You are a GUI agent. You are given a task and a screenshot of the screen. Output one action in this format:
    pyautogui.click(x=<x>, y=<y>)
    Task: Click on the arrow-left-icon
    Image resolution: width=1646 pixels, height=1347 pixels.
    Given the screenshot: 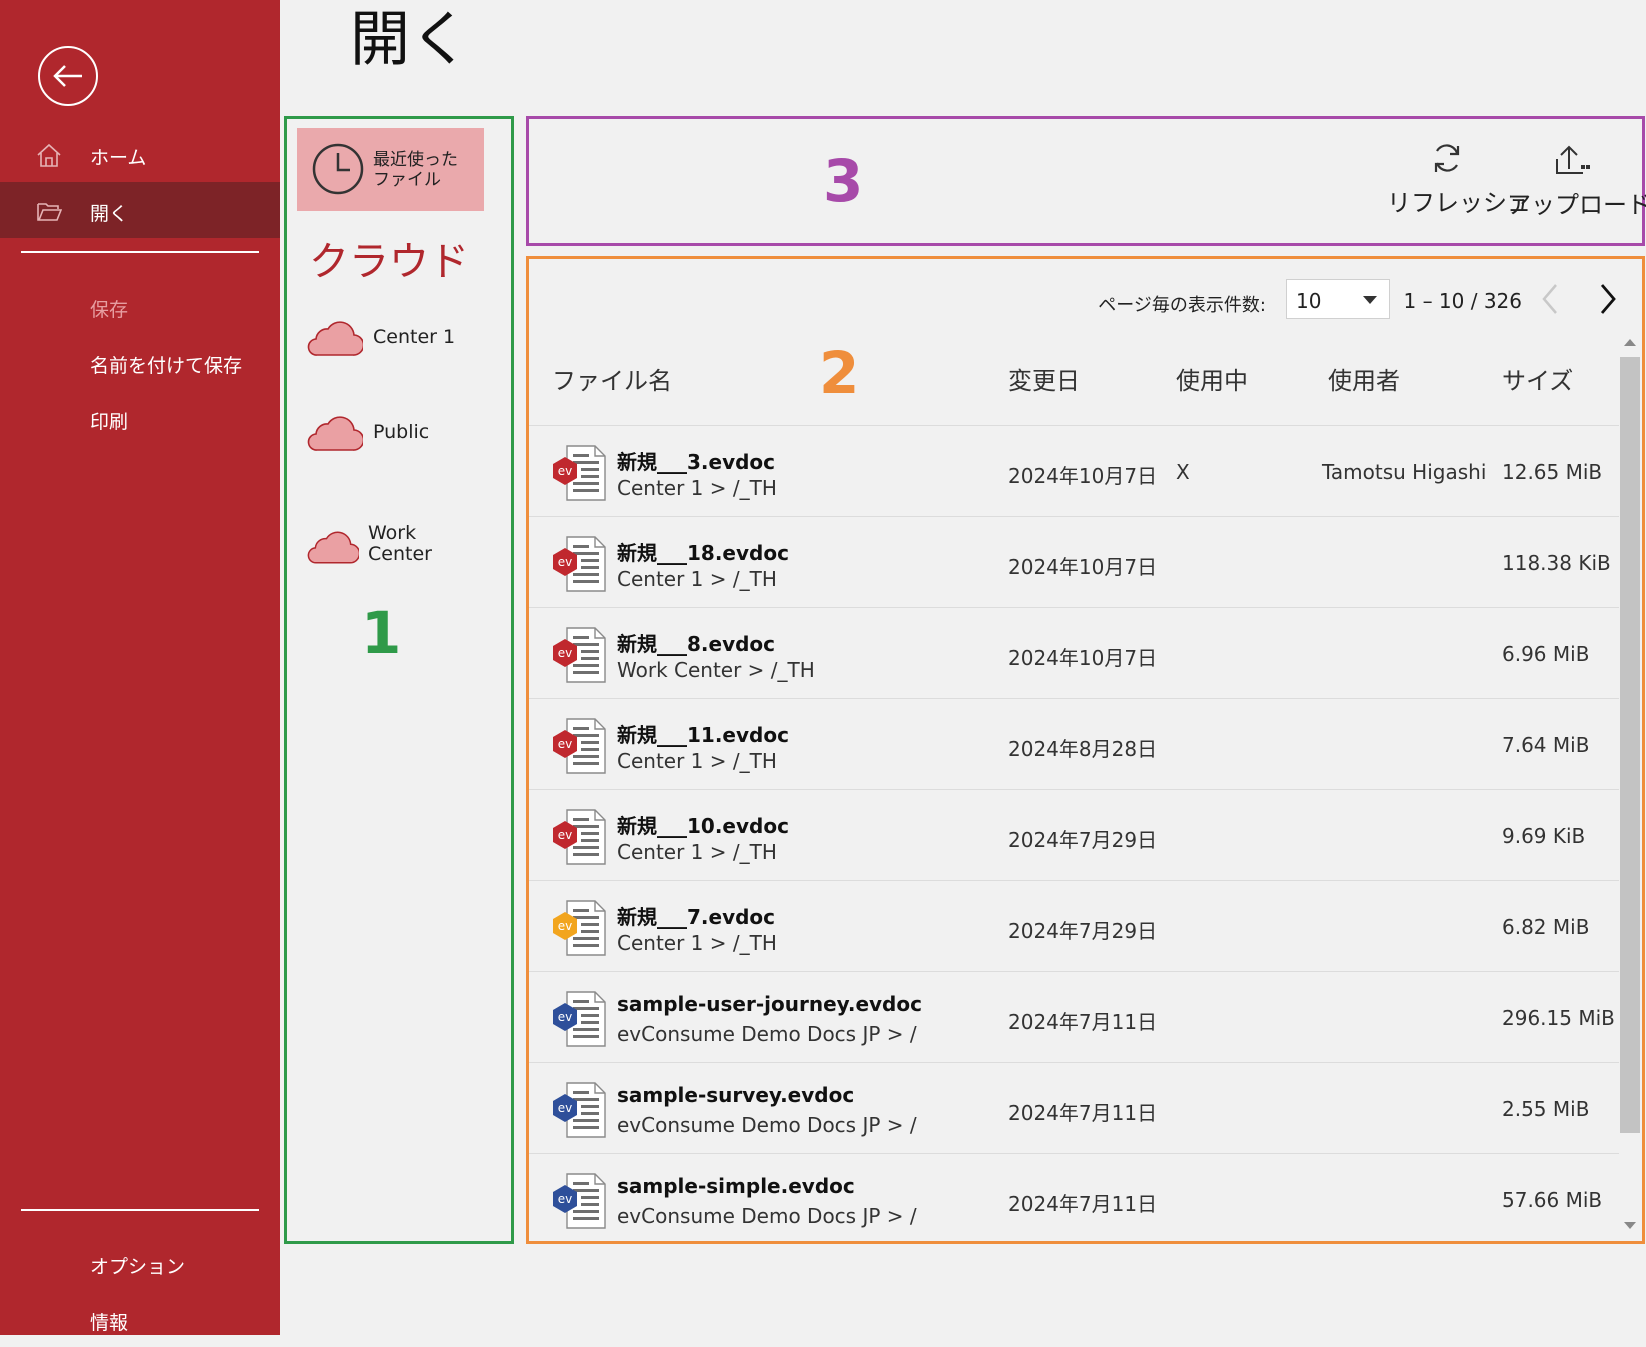 What is the action you would take?
    pyautogui.click(x=67, y=76)
    